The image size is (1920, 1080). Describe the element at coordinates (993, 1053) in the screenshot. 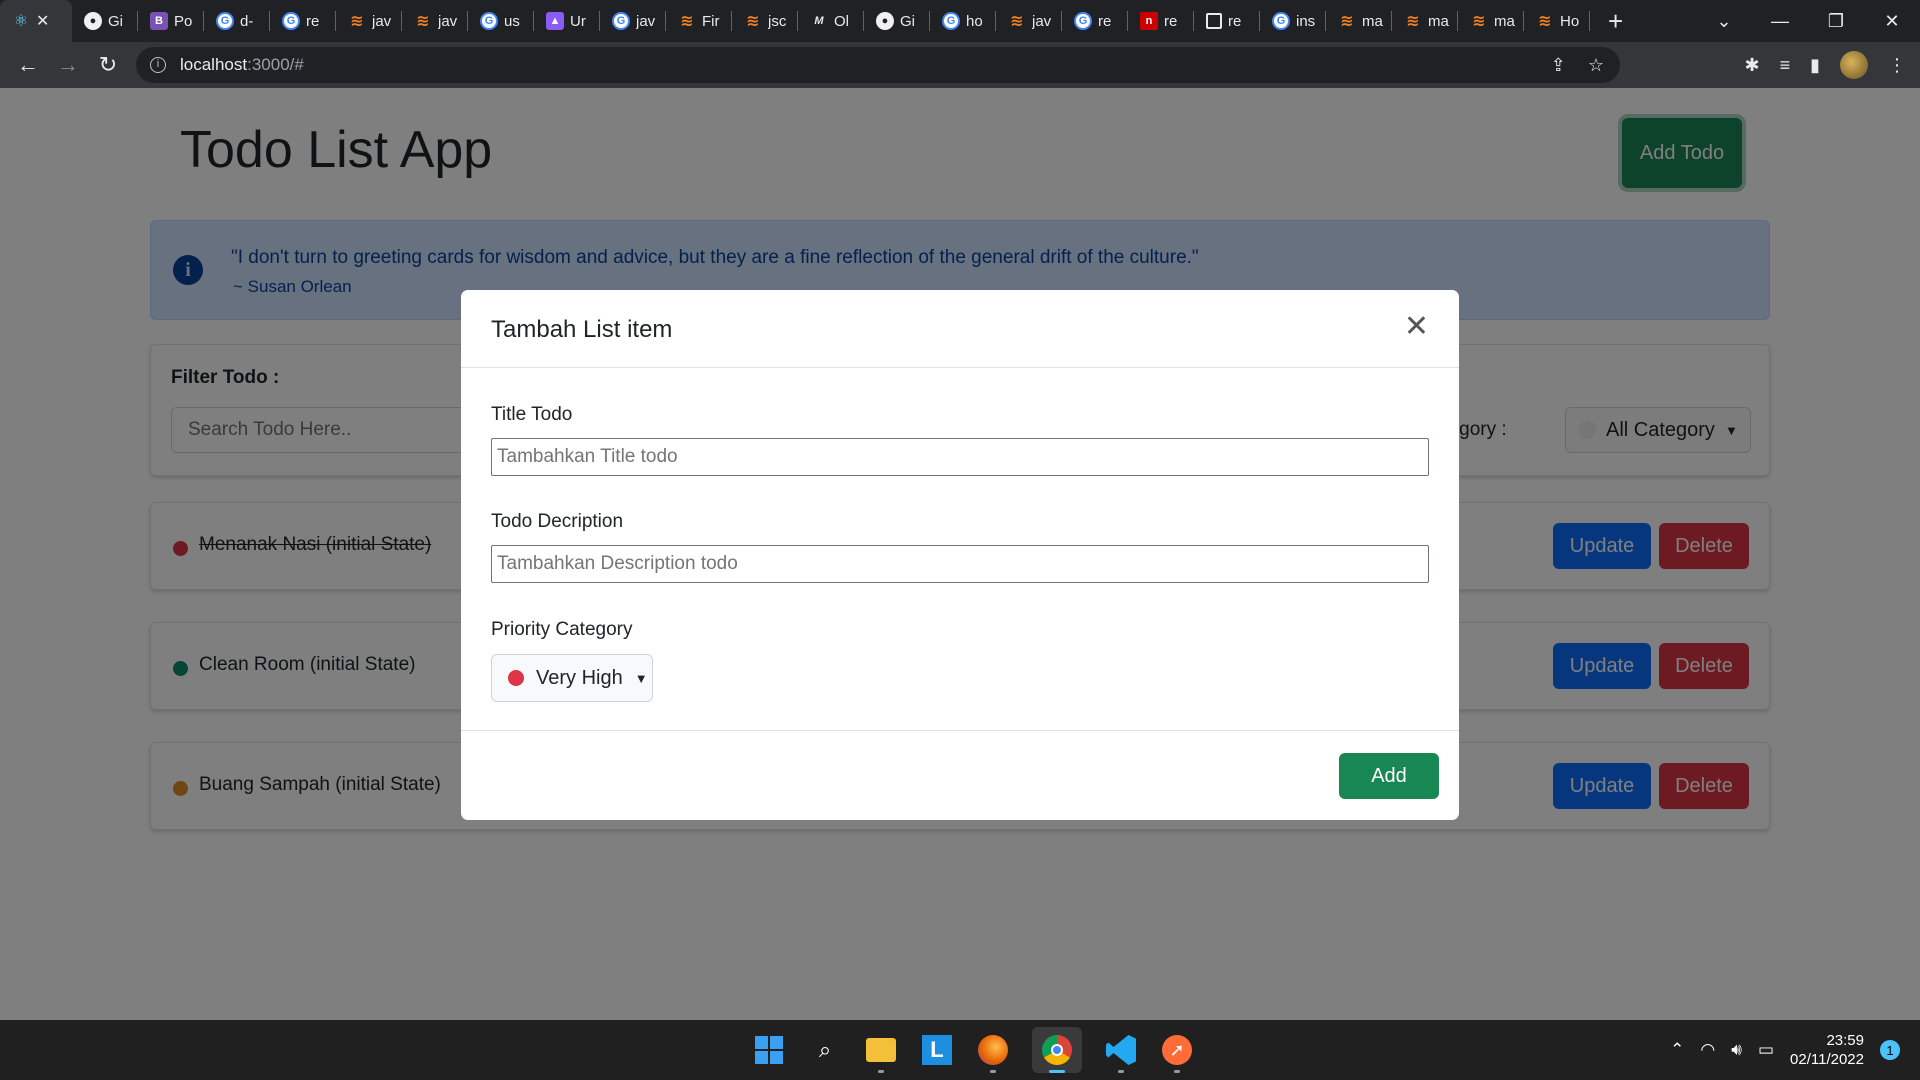

I see `firefox-icon` at that location.